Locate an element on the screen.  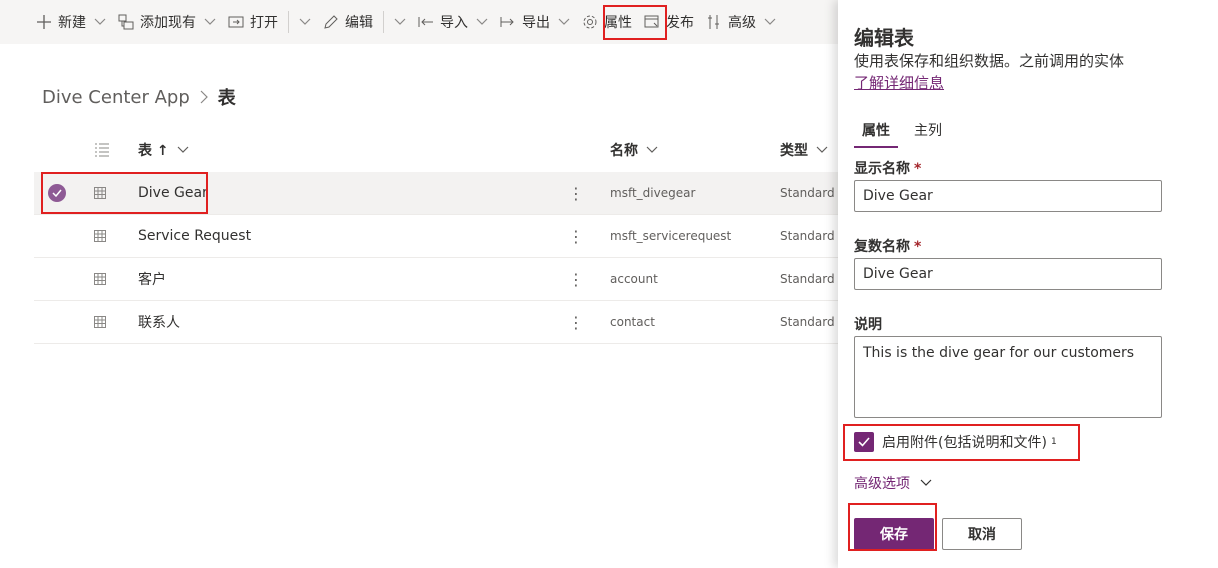
row-table-name: 联系人 is located at coordinates (159, 322).